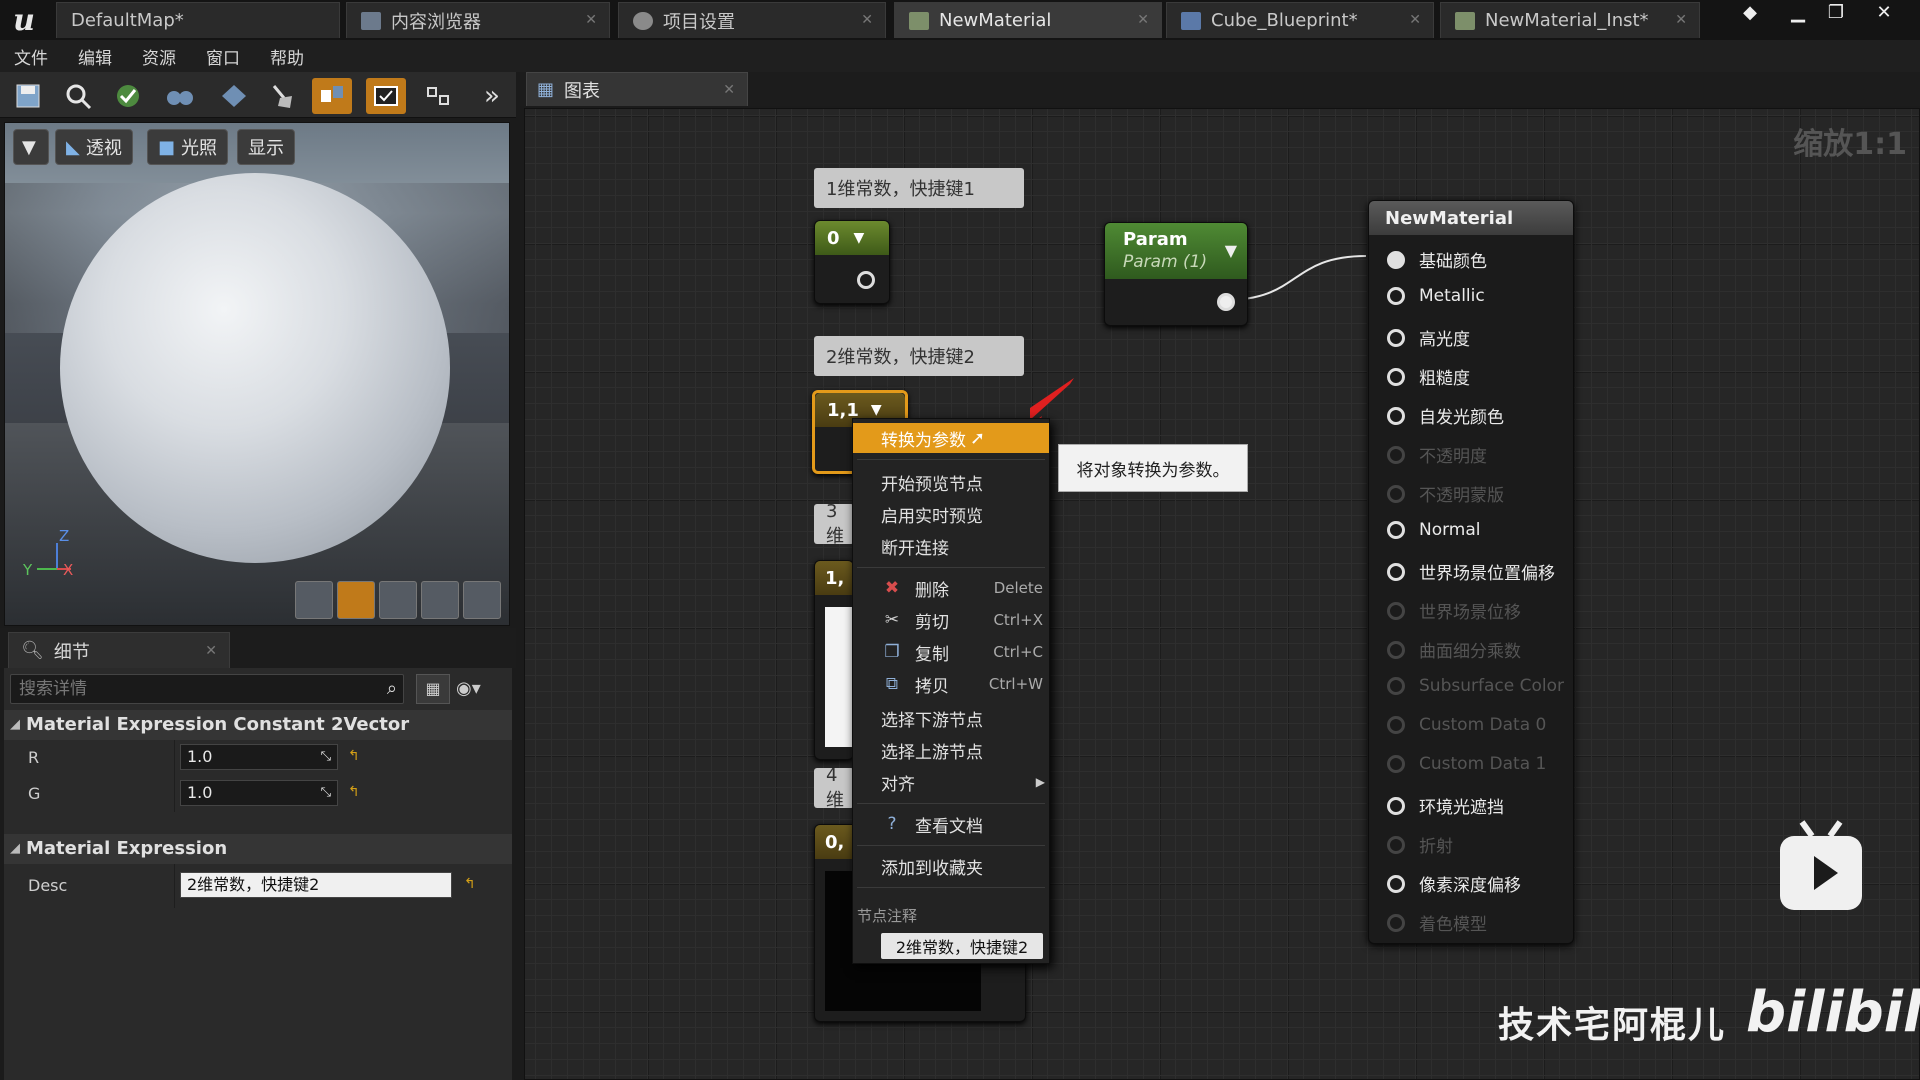  What do you see at coordinates (1436, 296) in the screenshot?
I see `material-pin: Metallic` at bounding box center [1436, 296].